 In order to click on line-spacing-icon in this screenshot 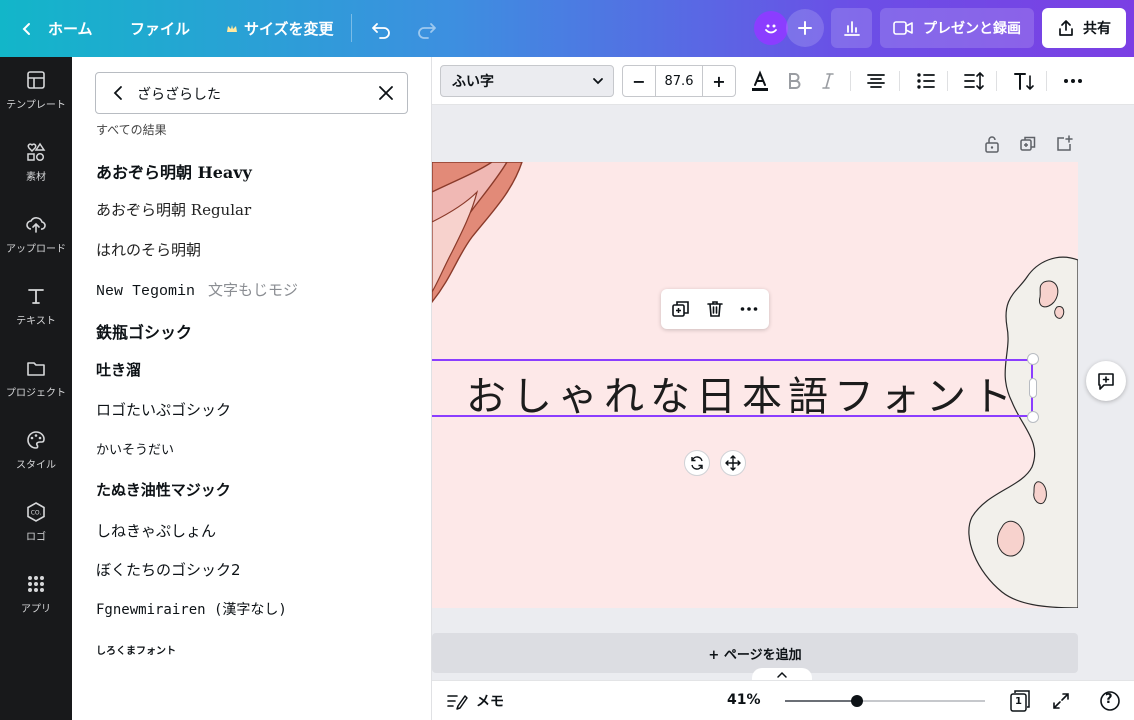, I will do `click(974, 81)`.